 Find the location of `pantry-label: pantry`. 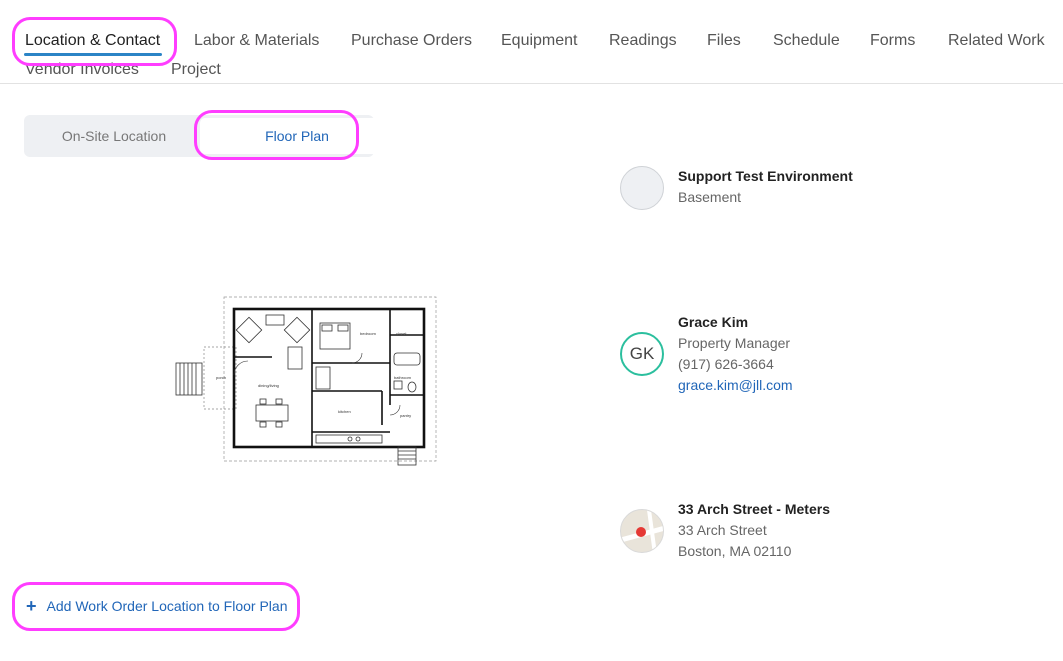

pantry-label: pantry is located at coordinates (405, 415).